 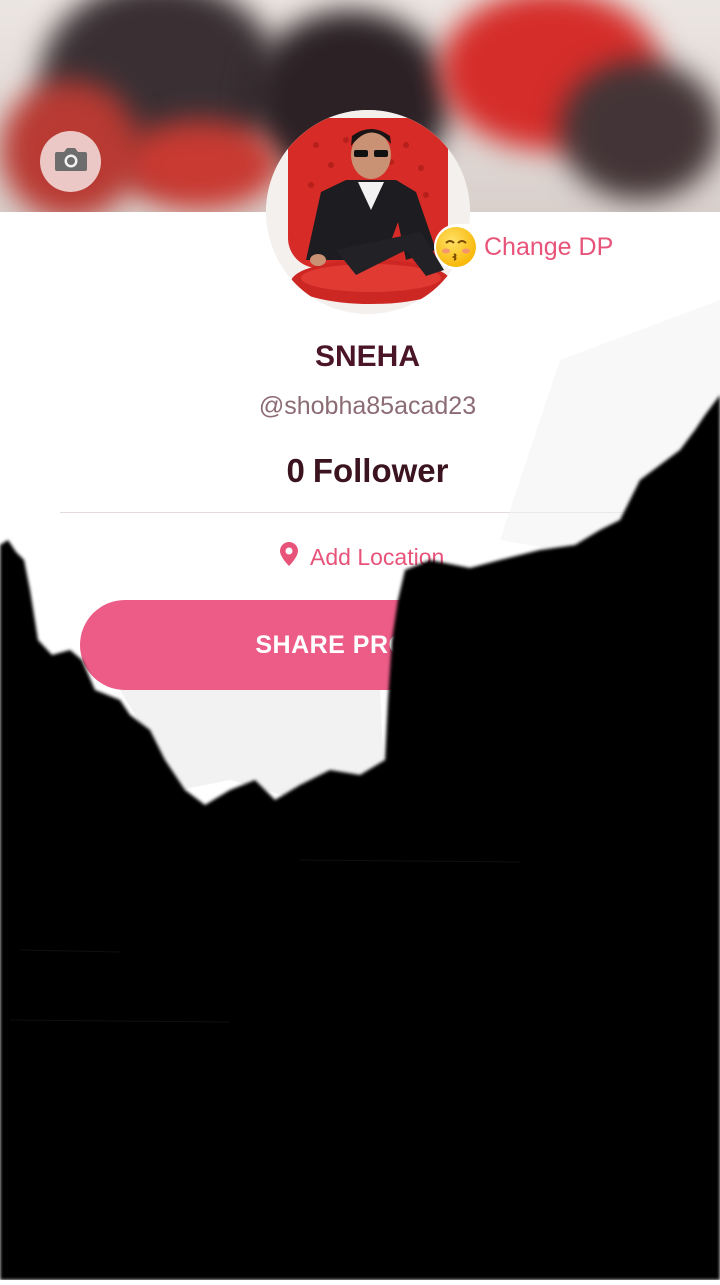 I want to click on add-location-link: Add Location, so click(x=362, y=557).